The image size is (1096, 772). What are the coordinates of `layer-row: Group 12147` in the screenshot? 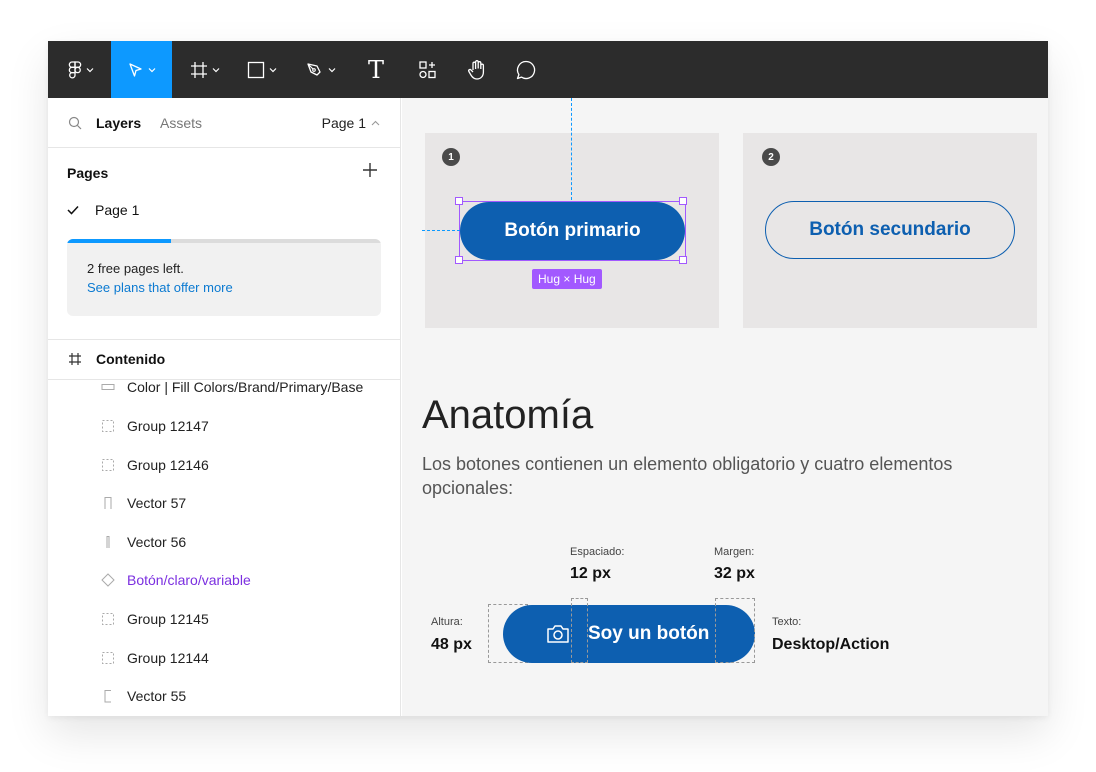 It's located at (154, 426).